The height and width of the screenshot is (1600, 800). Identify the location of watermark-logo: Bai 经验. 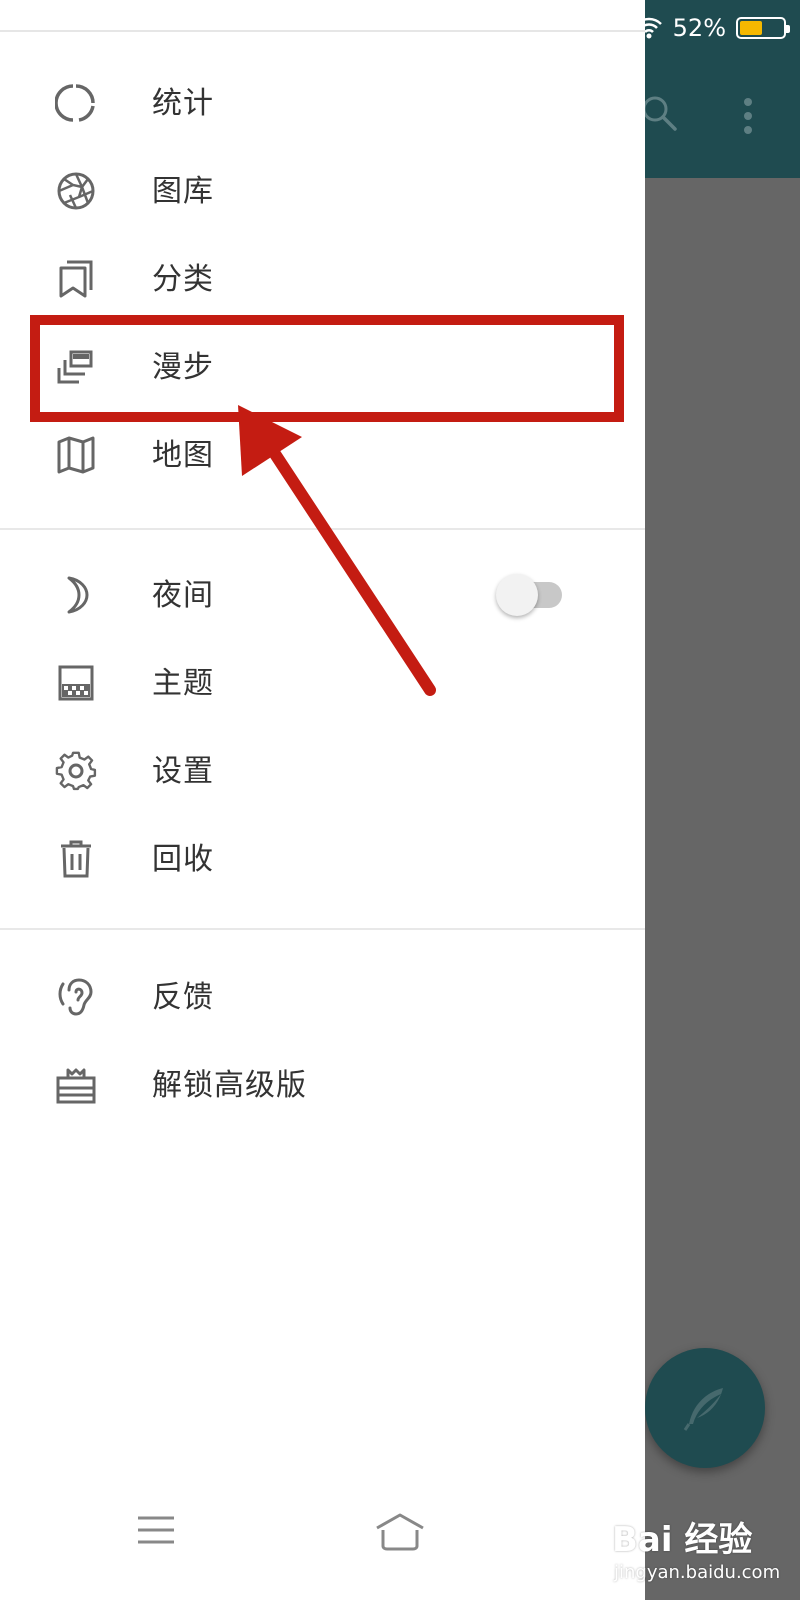
(682, 1540).